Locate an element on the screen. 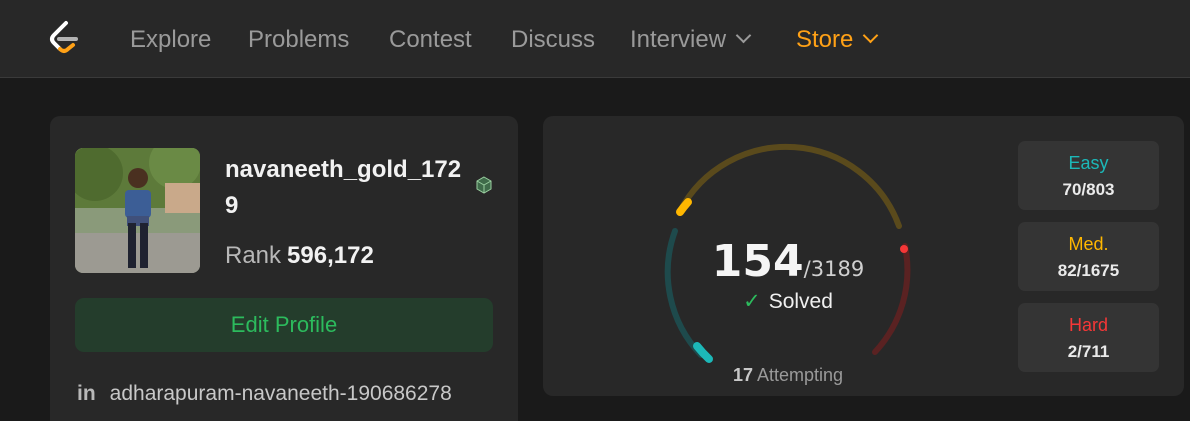  edit-profile-button: Edit Profile is located at coordinates (284, 325).